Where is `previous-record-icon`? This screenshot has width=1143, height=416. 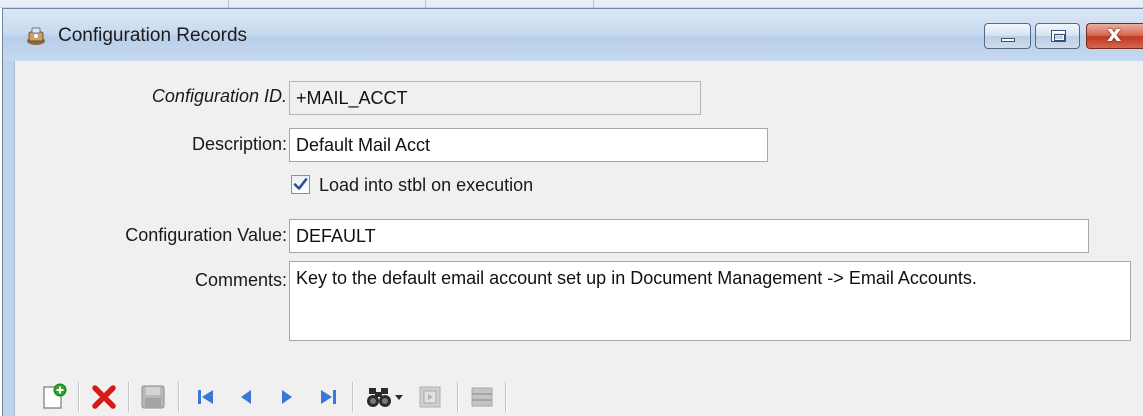 previous-record-icon is located at coordinates (246, 397).